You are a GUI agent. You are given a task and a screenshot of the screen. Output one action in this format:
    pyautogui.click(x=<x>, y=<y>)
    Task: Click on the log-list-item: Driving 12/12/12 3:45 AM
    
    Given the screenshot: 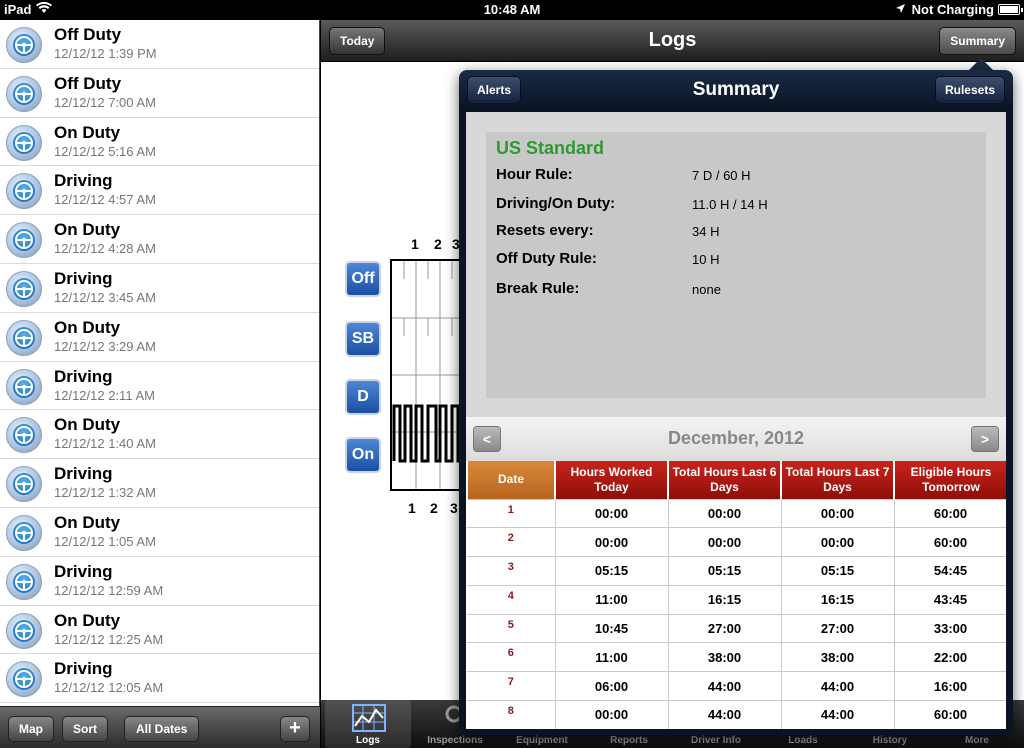 What is the action you would take?
    pyautogui.click(x=159, y=288)
    